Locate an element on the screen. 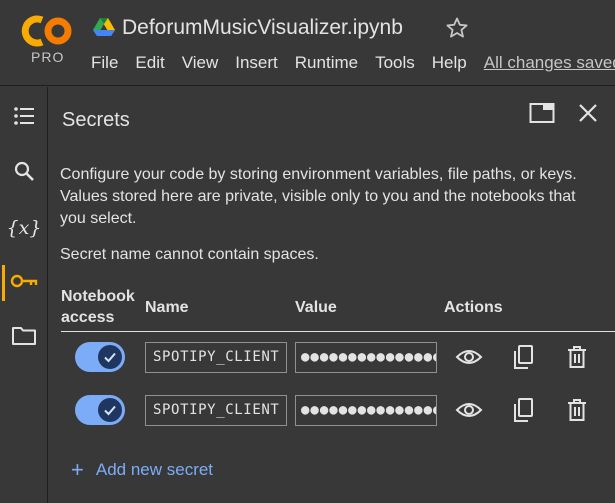 The height and width of the screenshot is (503, 615). drive-icon is located at coordinates (104, 29).